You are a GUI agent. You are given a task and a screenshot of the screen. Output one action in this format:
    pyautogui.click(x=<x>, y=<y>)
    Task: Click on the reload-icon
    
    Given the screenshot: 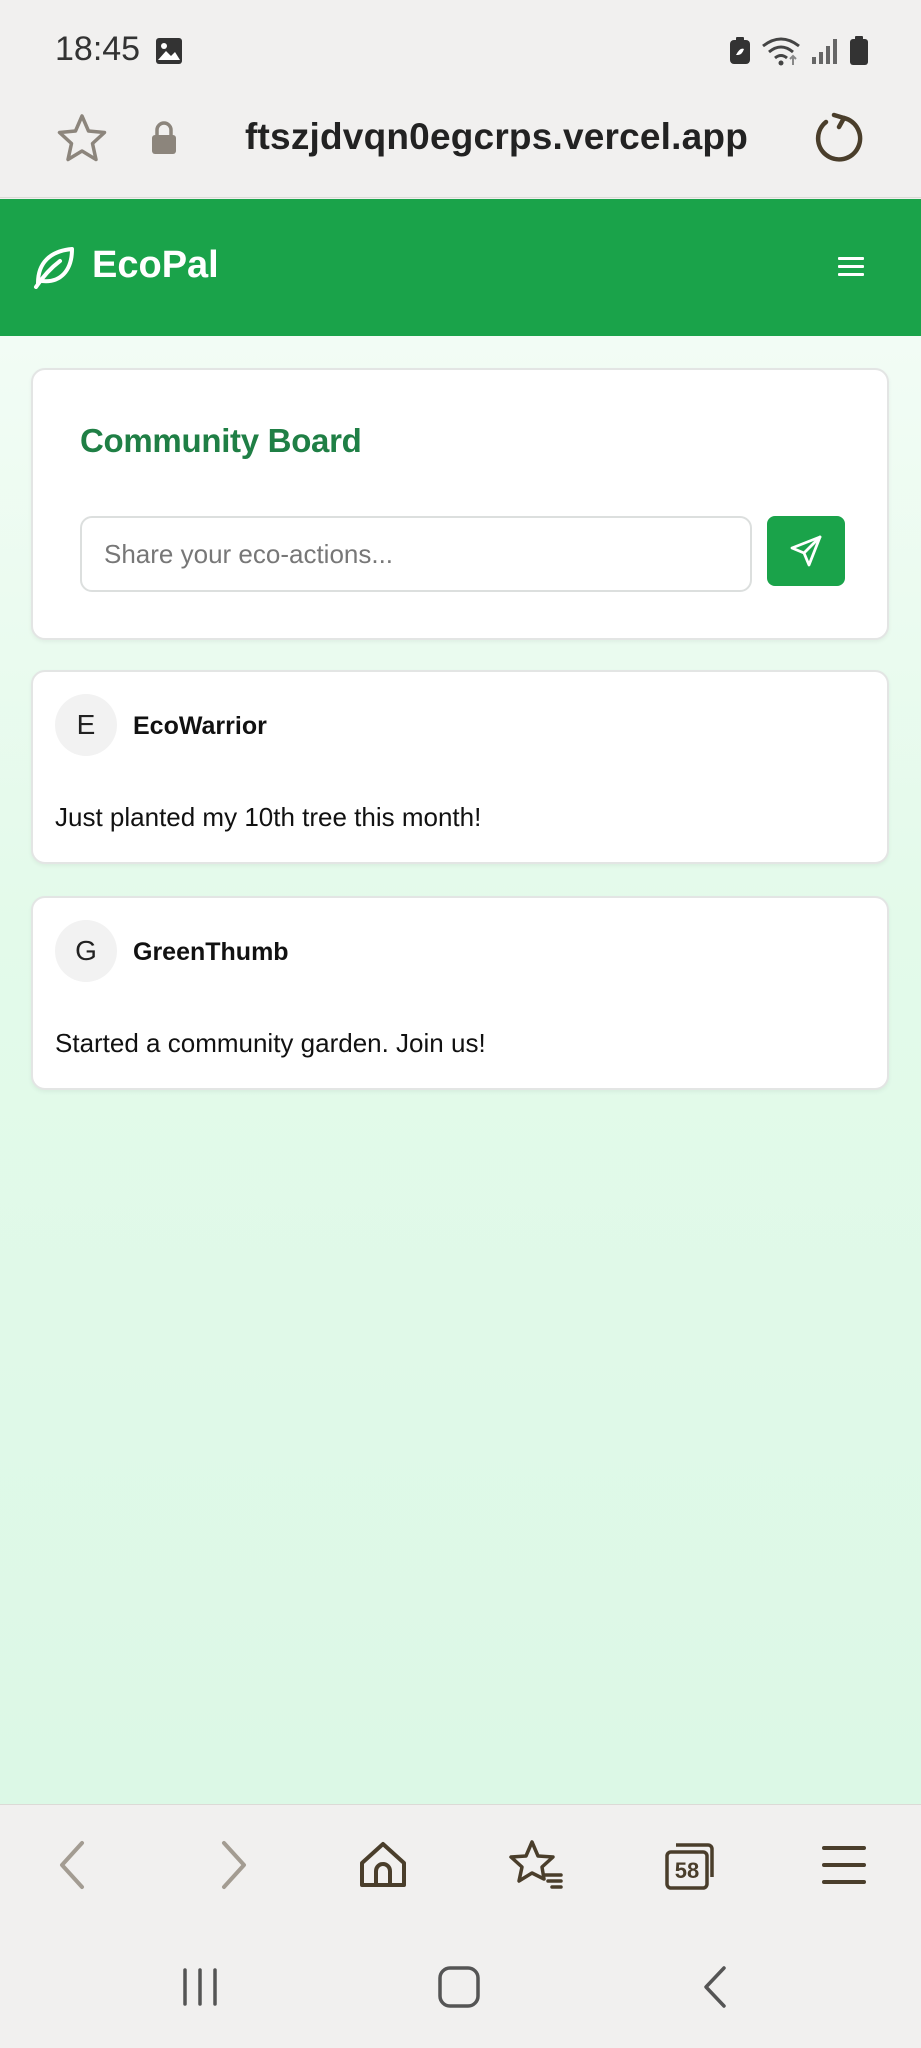 What is the action you would take?
    pyautogui.click(x=838, y=138)
    